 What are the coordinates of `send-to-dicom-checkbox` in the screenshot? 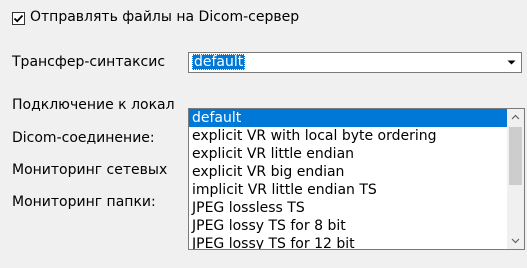 It's located at (18, 18).